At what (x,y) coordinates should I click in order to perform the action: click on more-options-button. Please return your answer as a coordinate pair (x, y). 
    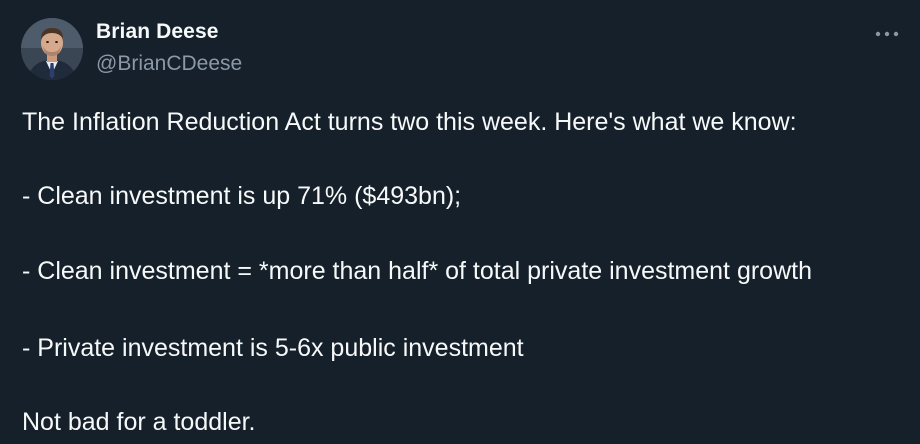
    Looking at the image, I should click on (887, 34).